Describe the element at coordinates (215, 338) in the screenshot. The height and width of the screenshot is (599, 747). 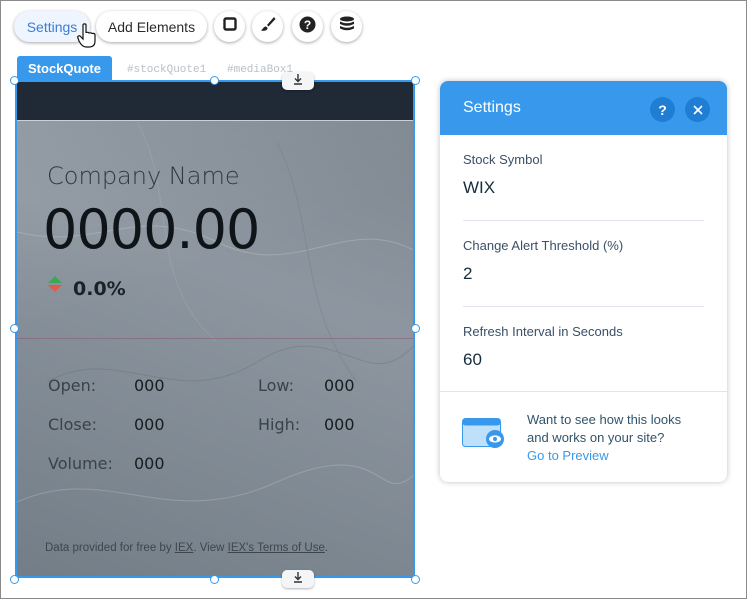
I see `widget-divider` at that location.